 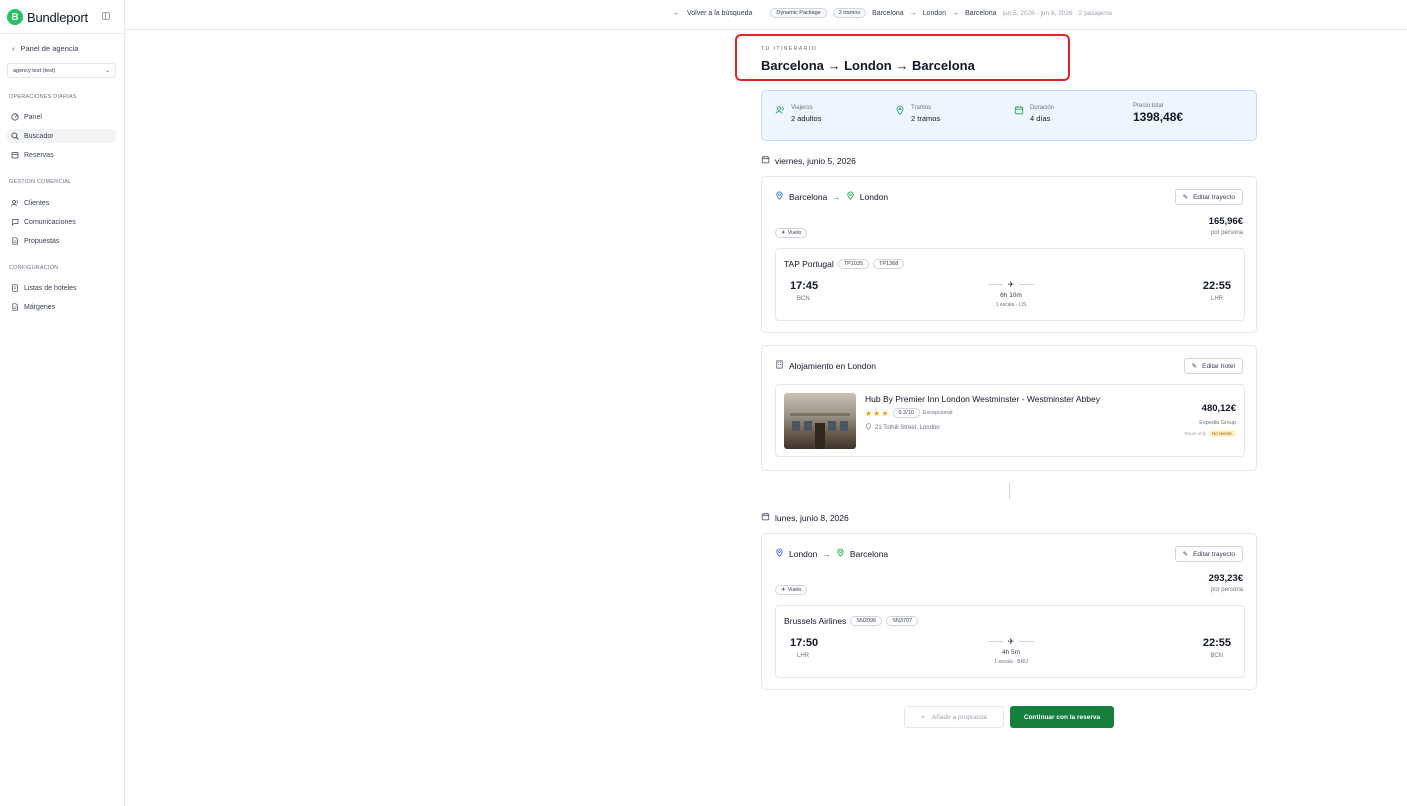 I want to click on sidebar-item-label: Clientes, so click(x=37, y=203).